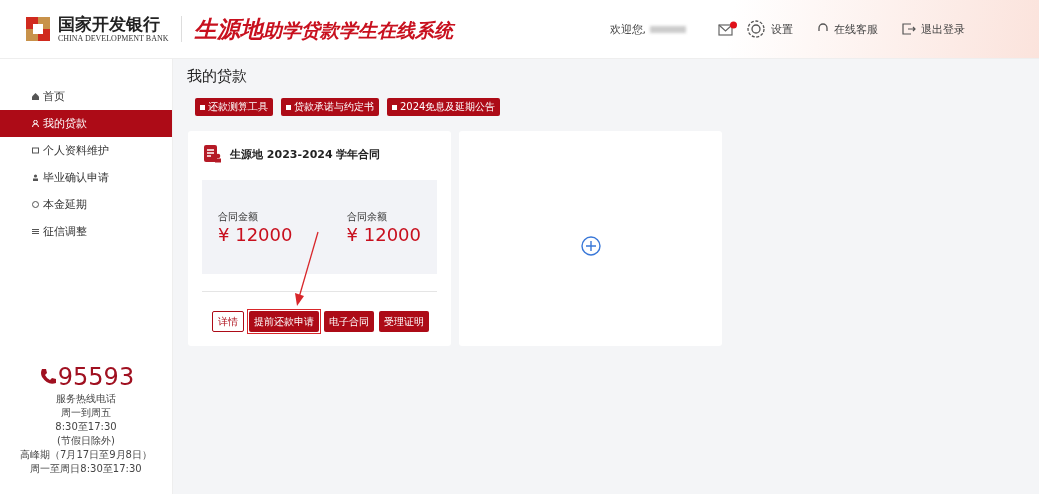  What do you see at coordinates (86, 427) in the screenshot?
I see `hotline-info-text: 8:30至17:30` at bounding box center [86, 427].